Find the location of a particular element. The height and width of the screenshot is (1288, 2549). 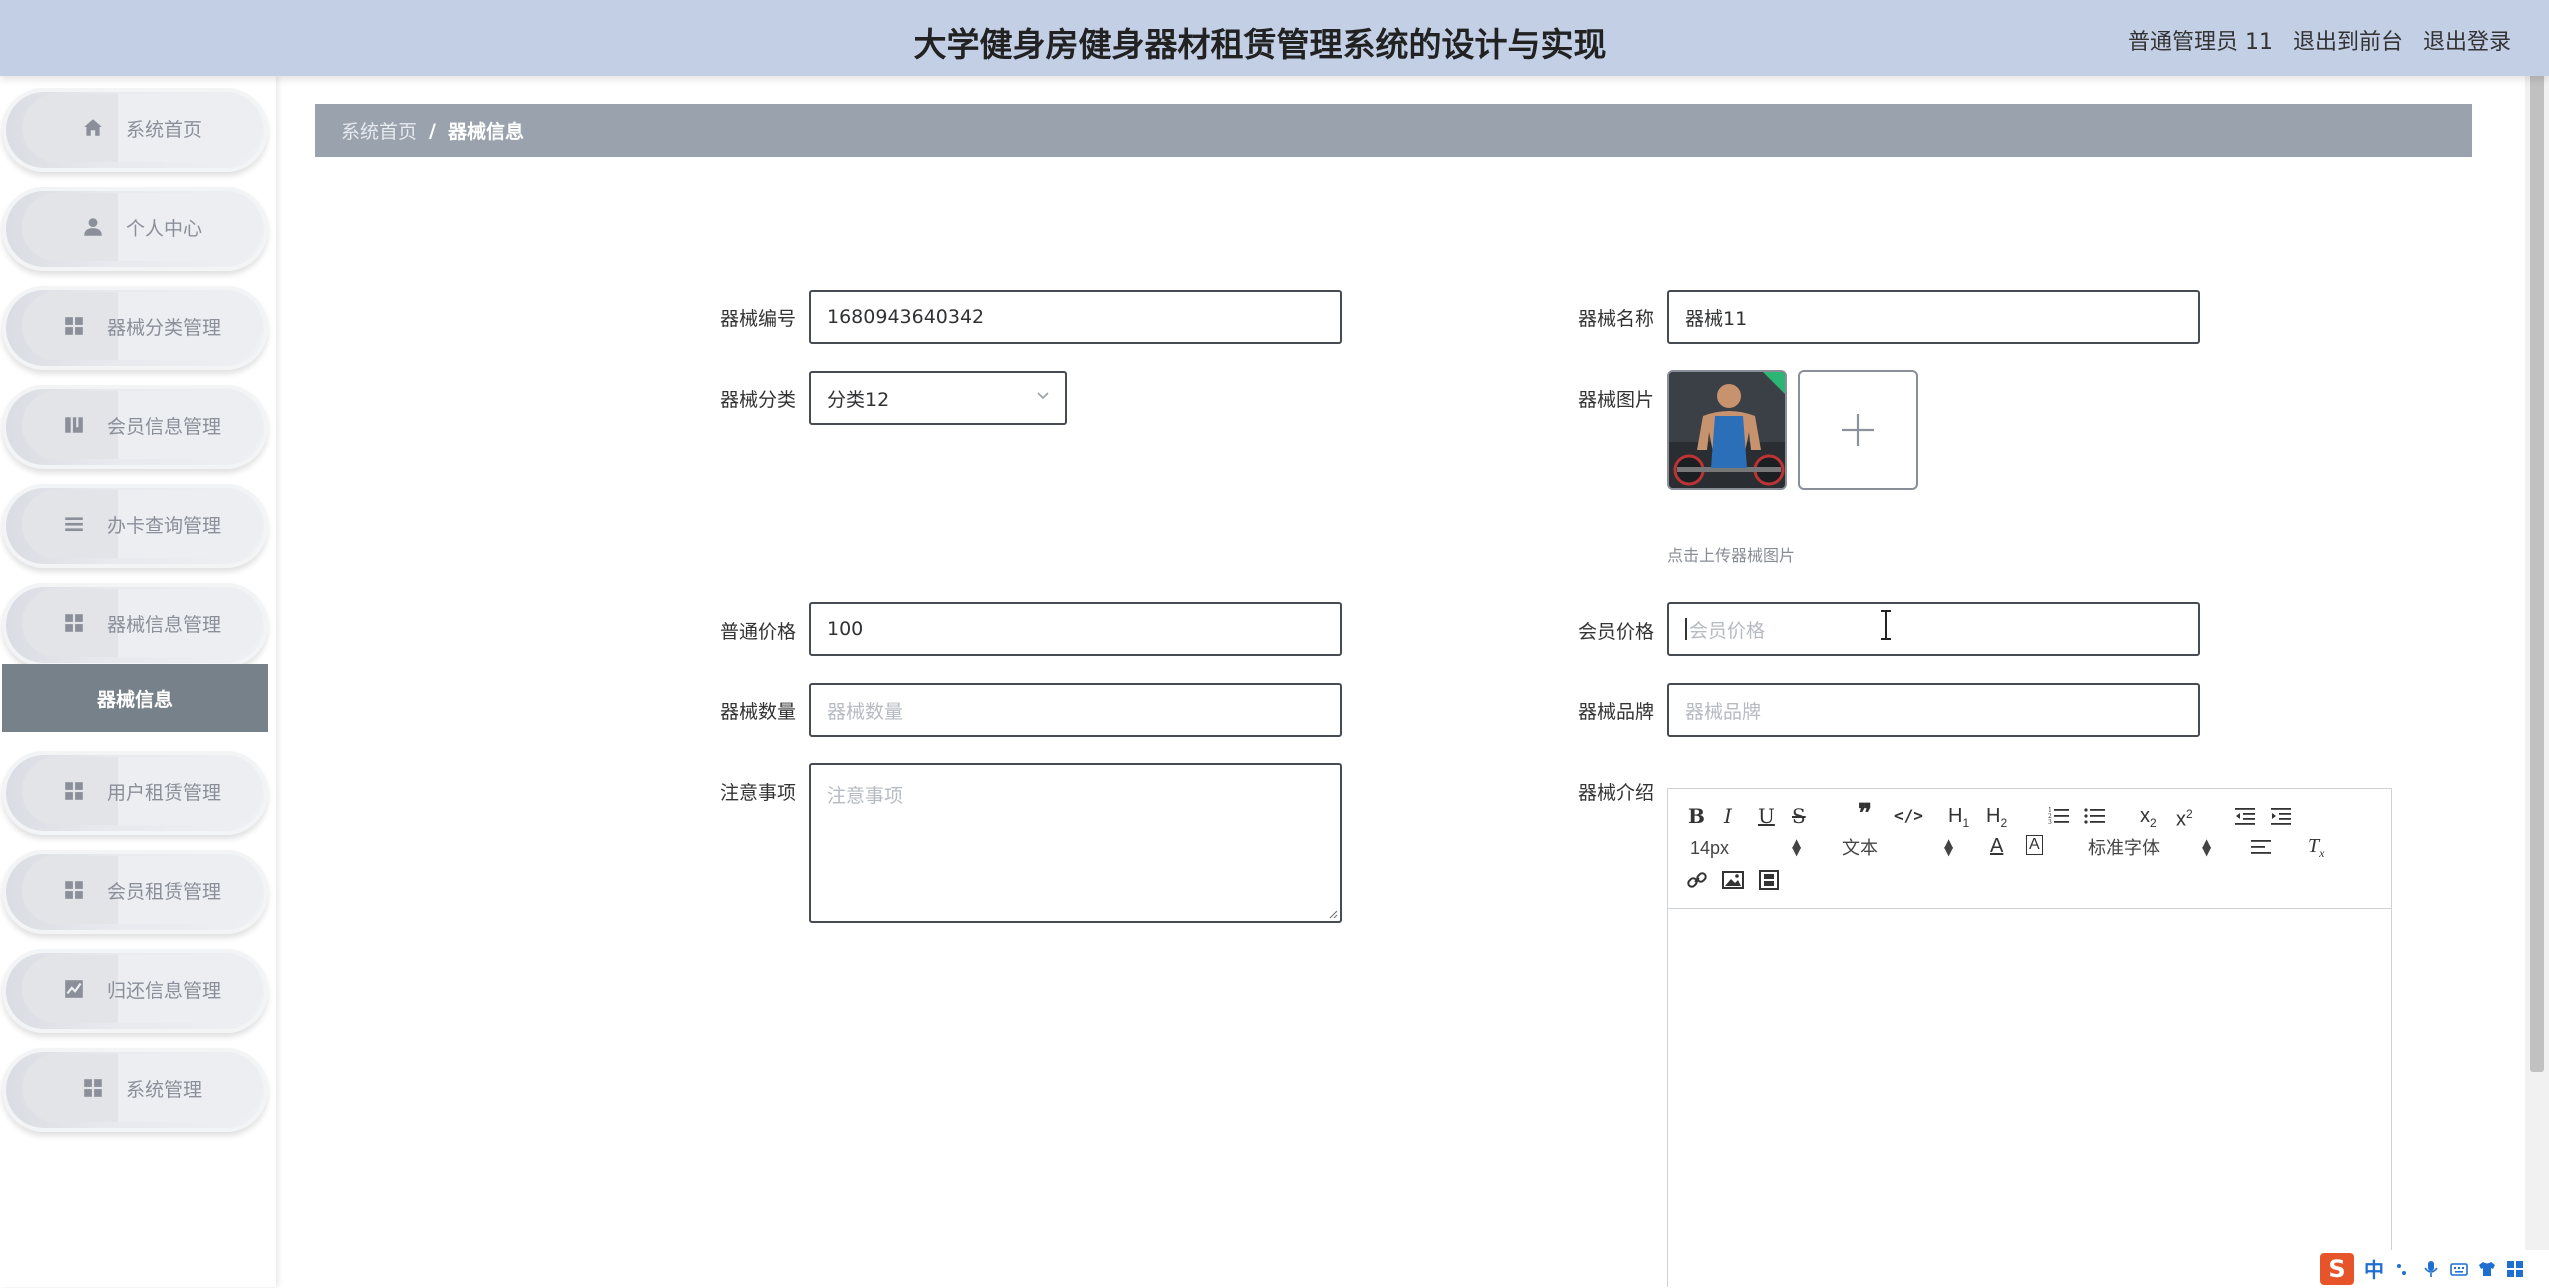

italic-icon: I is located at coordinates (1728, 816).